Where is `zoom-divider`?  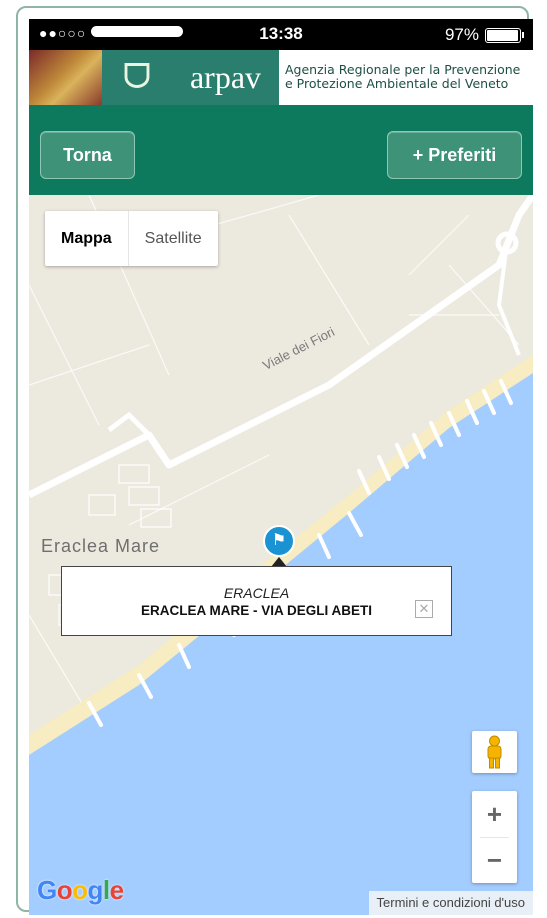 zoom-divider is located at coordinates (494, 837).